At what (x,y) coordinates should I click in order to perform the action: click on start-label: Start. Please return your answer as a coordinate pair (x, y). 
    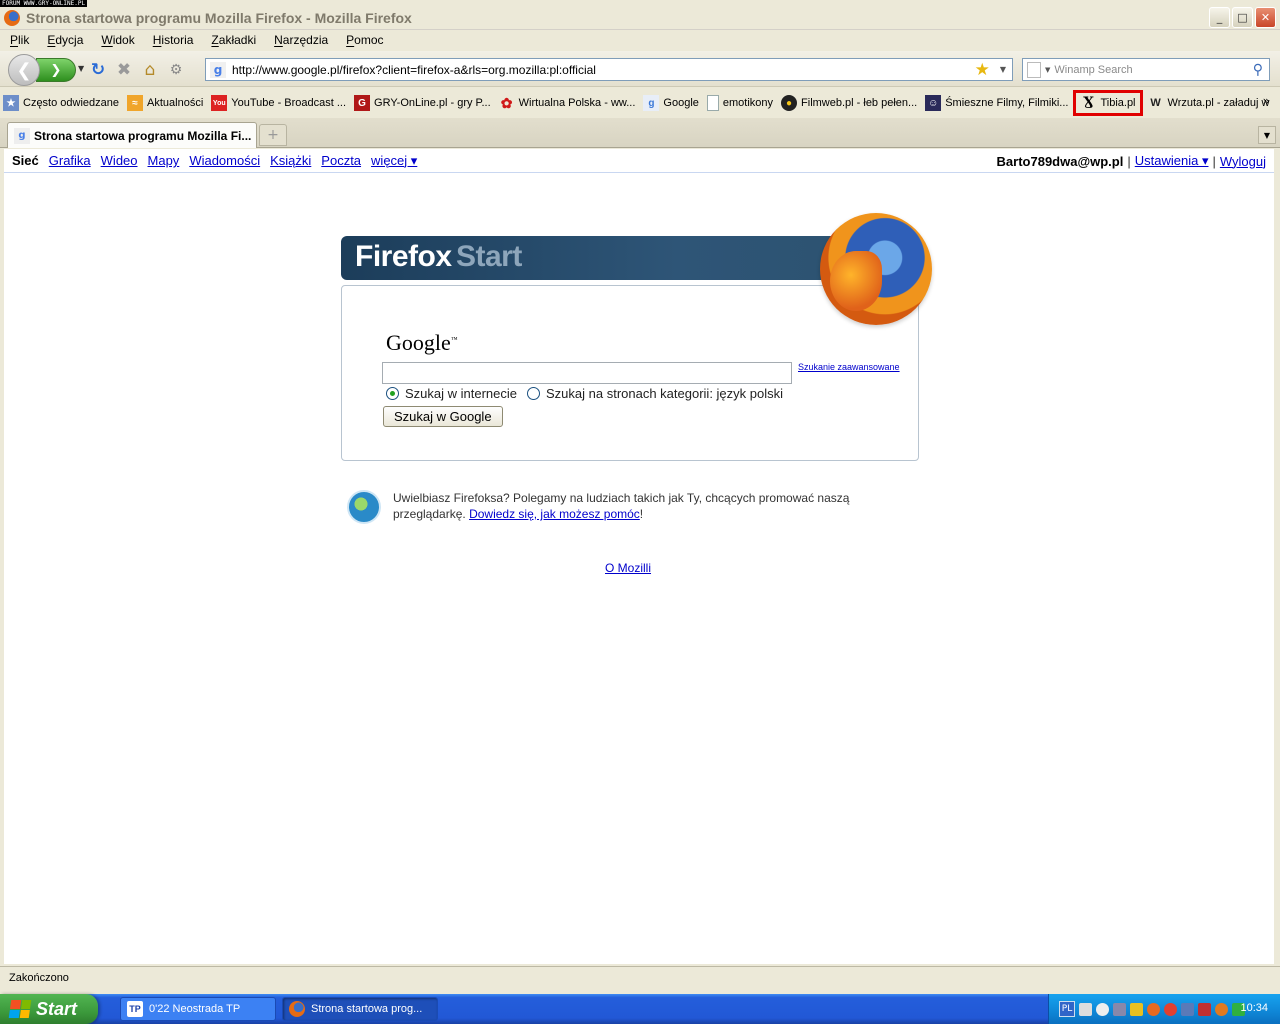
    Looking at the image, I should click on (57, 1008).